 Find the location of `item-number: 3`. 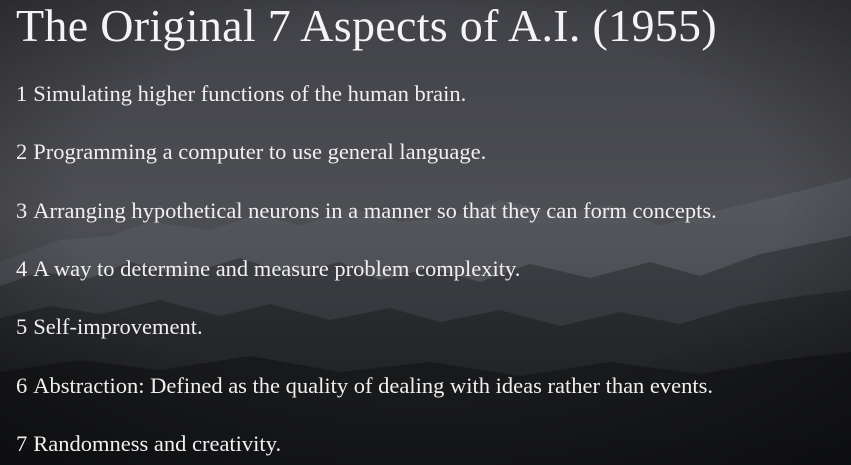

item-number: 3 is located at coordinates (22, 210).